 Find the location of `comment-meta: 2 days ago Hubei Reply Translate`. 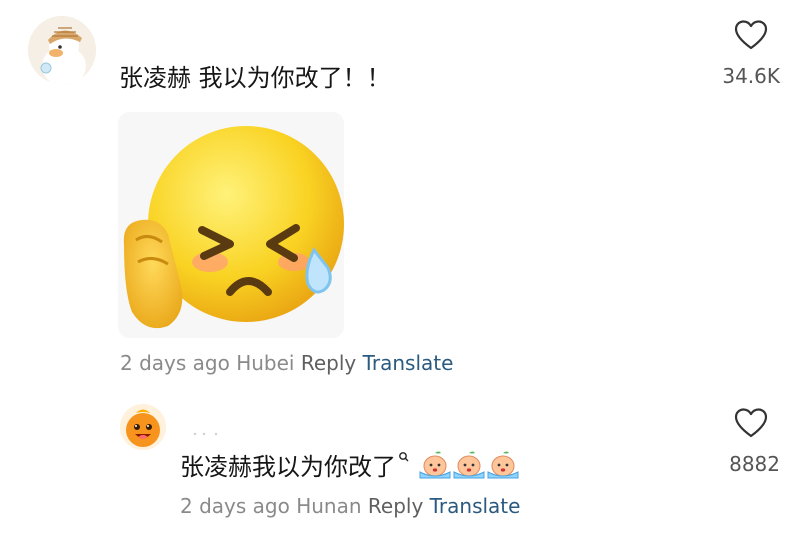

comment-meta: 2 days ago Hubei Reply Translate is located at coordinates (286, 363).